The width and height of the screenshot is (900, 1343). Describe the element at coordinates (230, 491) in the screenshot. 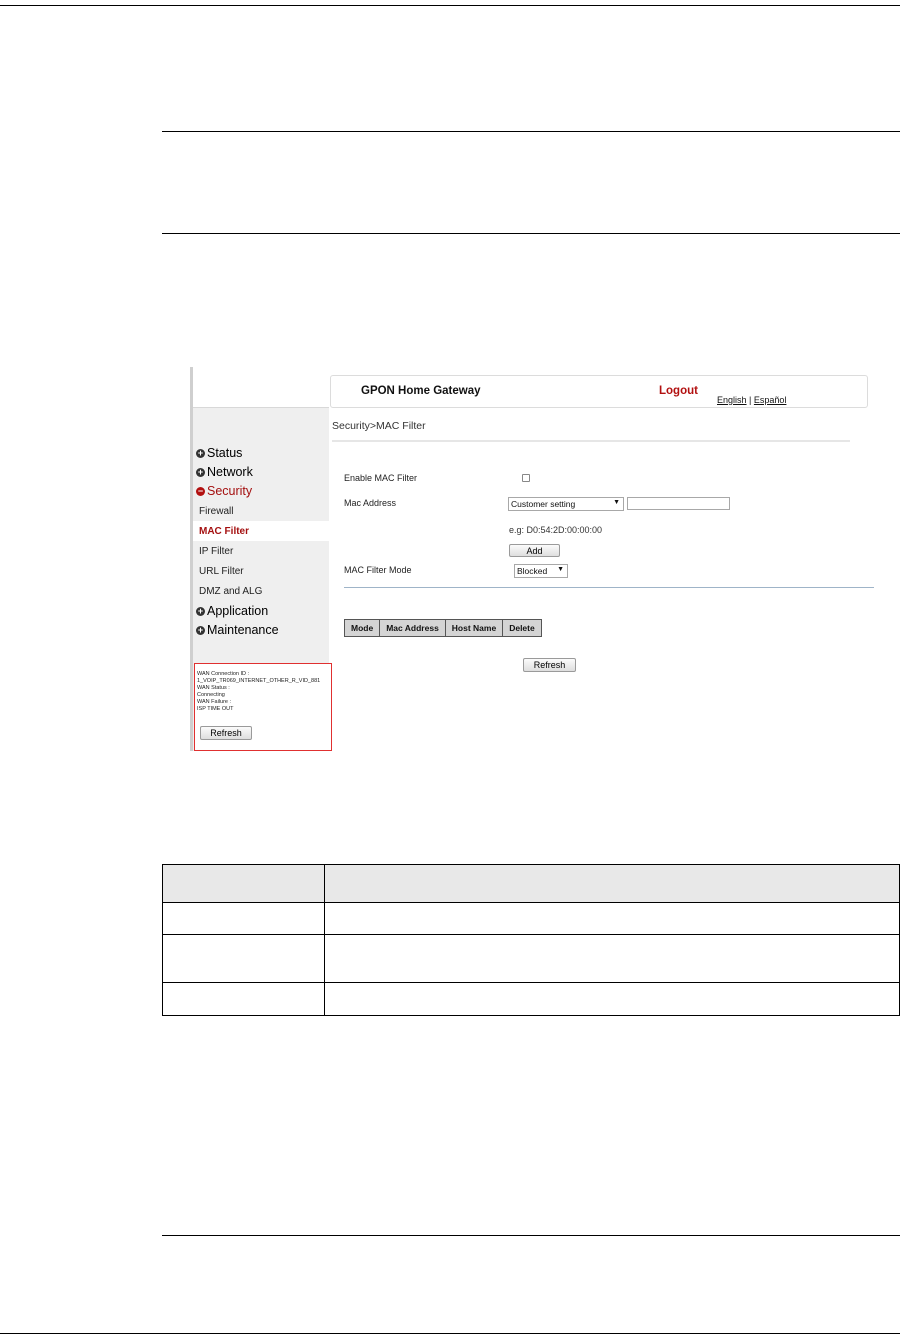

I see `sidebar-item-label: Security` at that location.